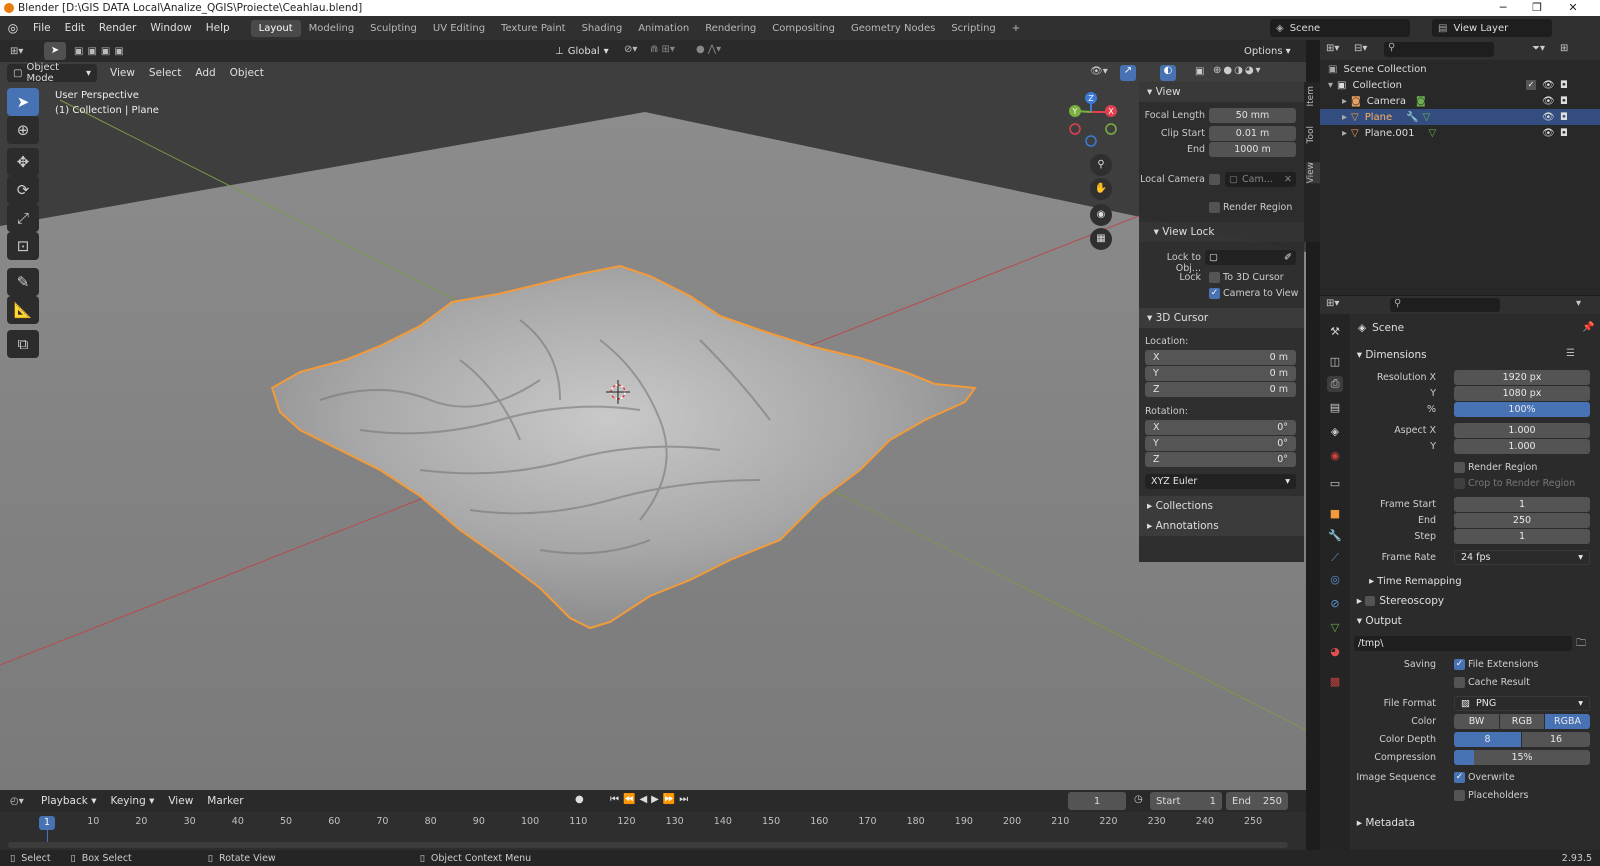 The height and width of the screenshot is (866, 1600). What do you see at coordinates (1101, 189) in the screenshot?
I see `pan-hand-icon: ✋` at bounding box center [1101, 189].